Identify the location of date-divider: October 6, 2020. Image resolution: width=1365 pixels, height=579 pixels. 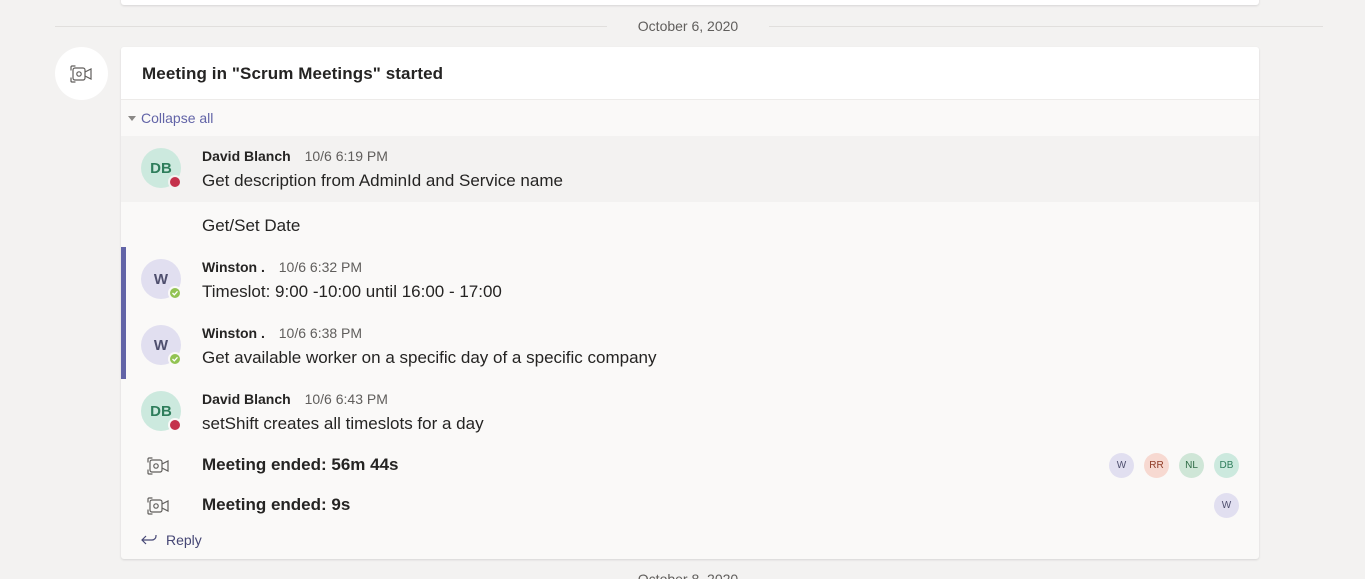
(689, 26).